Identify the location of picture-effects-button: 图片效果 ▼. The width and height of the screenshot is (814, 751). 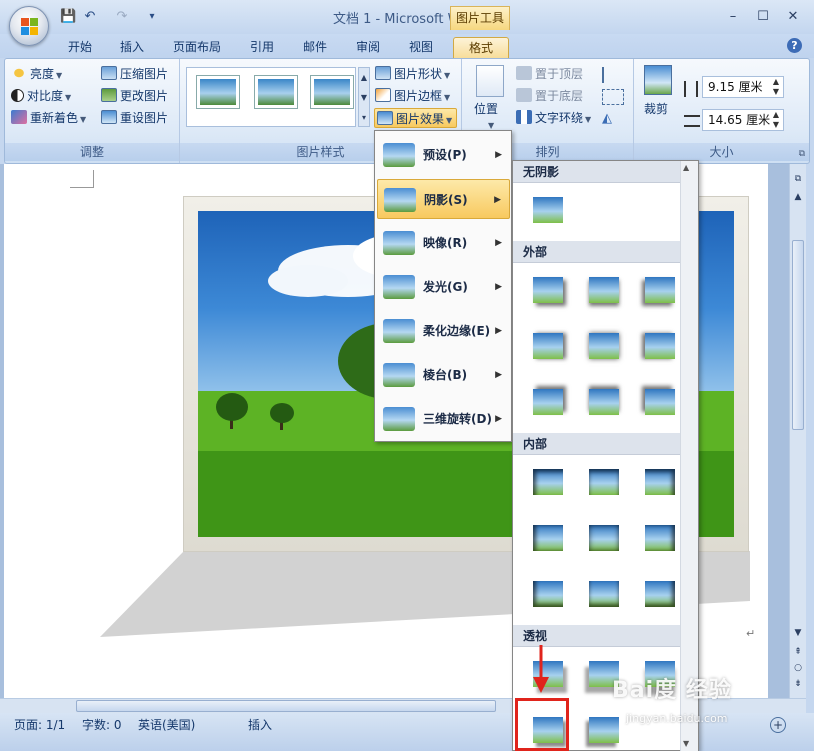
(416, 118).